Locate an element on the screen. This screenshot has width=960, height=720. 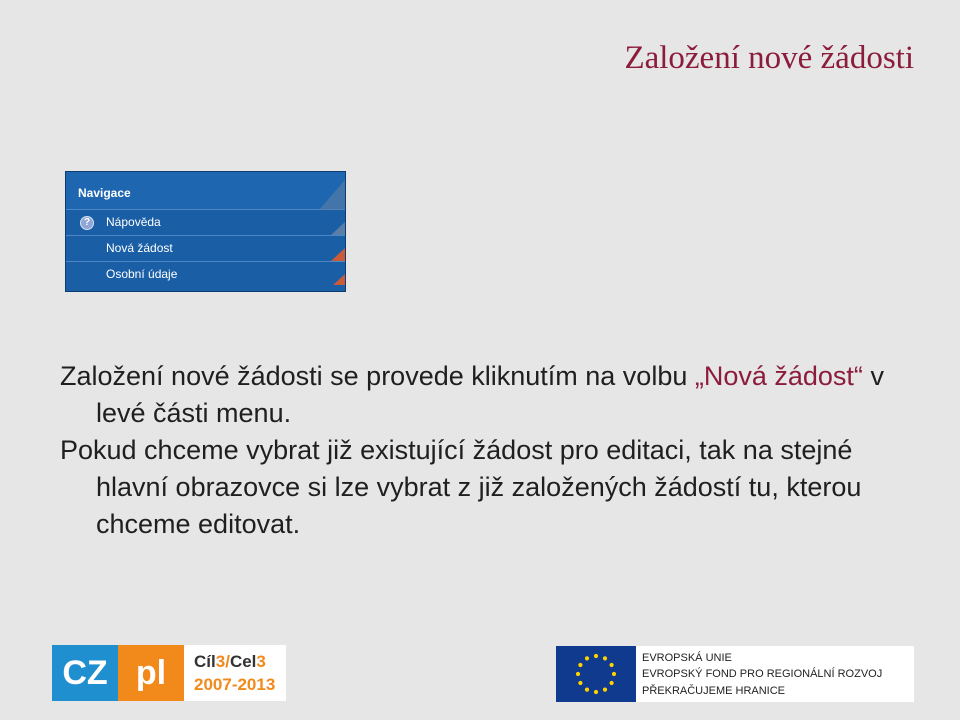
nav-item-help-label: Nápověda is located at coordinates (133, 222).